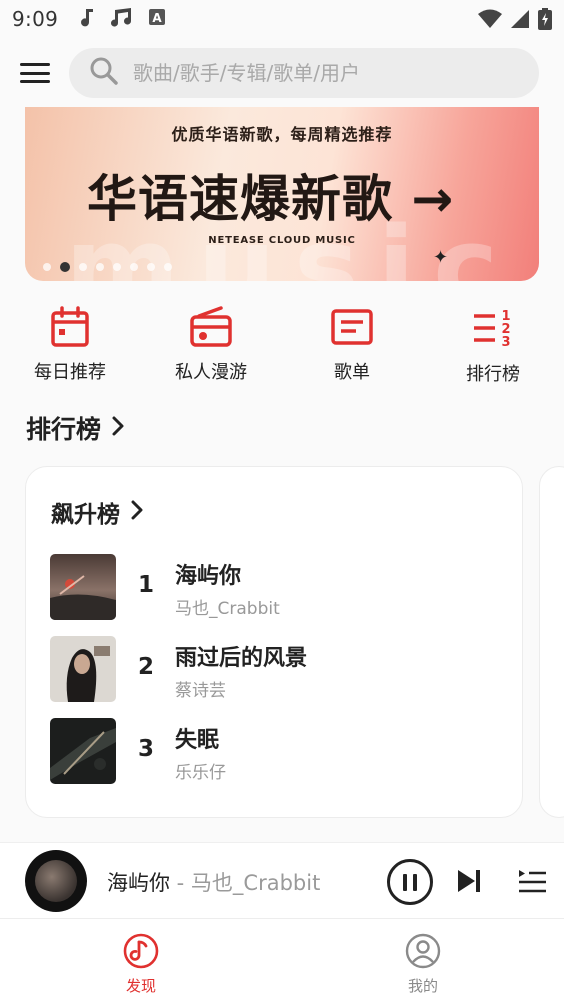  Describe the element at coordinates (88, 19) in the screenshot. I see `music-note-icon` at that location.